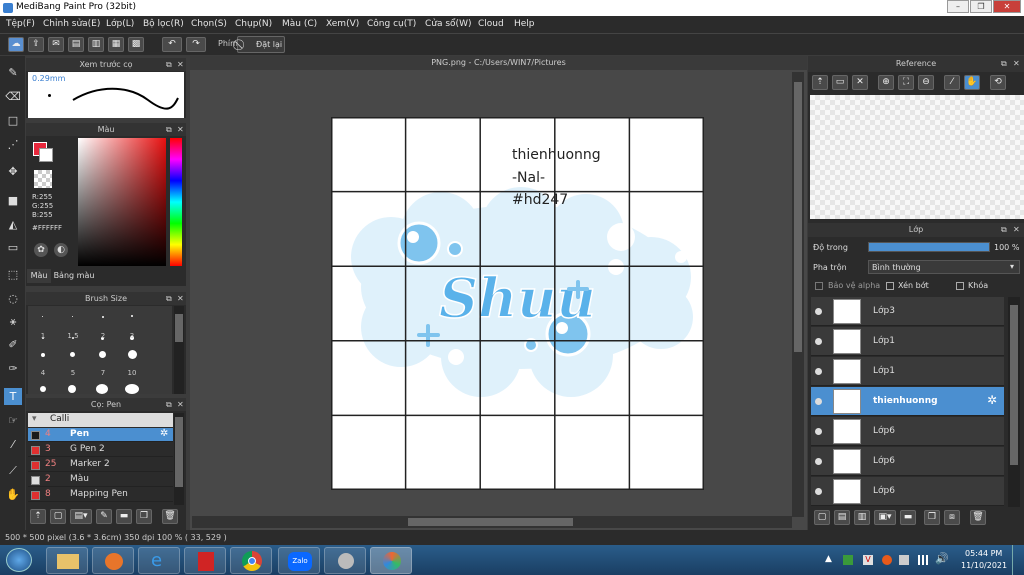 This screenshot has width=1024, height=575. Describe the element at coordinates (391, 560) in the screenshot. I see `medibang-icon` at that location.